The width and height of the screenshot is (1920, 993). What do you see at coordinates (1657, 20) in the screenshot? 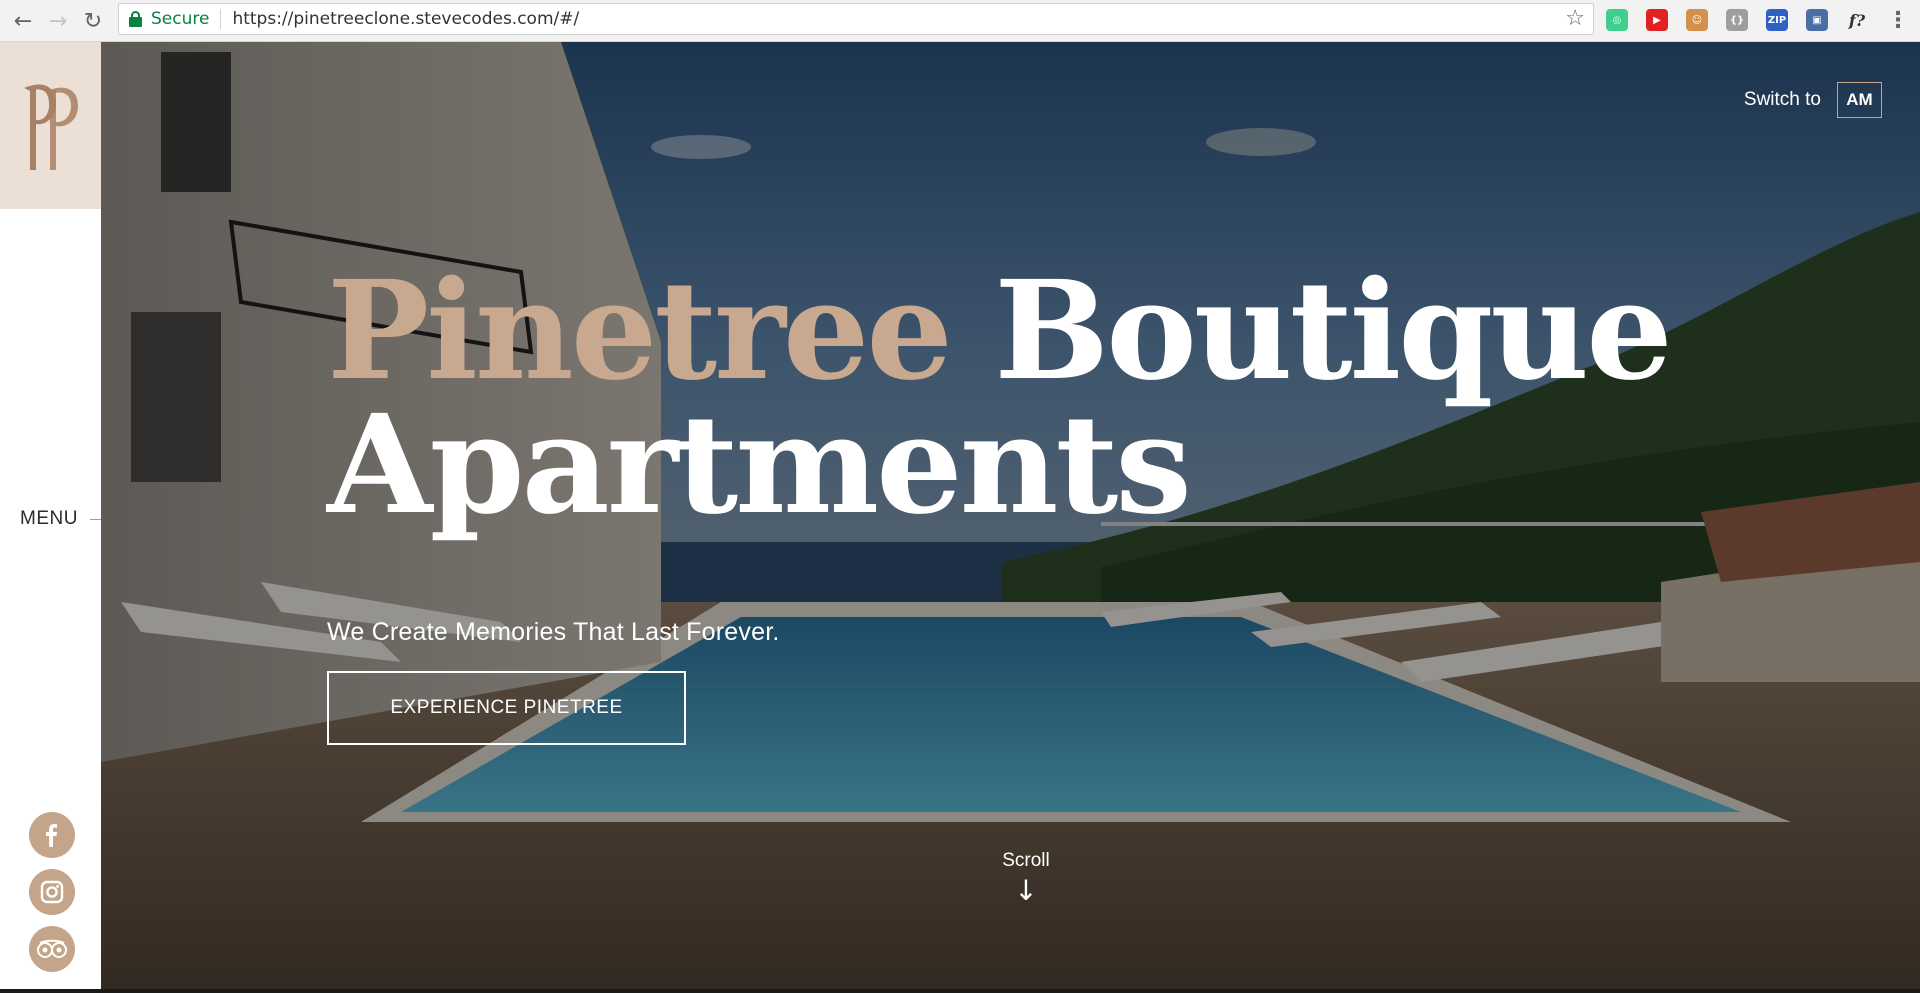
I see `youtube-extension-icon: ▶` at bounding box center [1657, 20].